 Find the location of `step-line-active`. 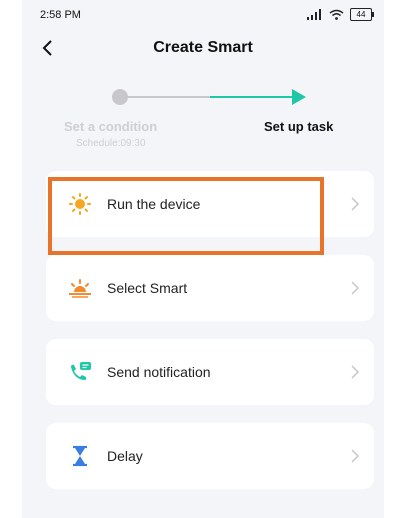

step-line-active is located at coordinates (251, 97).